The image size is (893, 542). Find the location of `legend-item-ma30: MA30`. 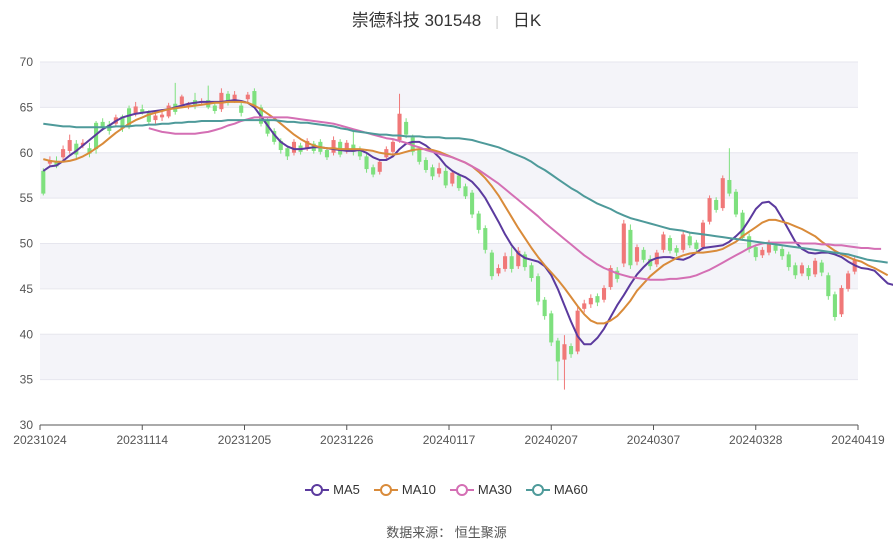

legend-item-ma30: MA30 is located at coordinates (480, 489).